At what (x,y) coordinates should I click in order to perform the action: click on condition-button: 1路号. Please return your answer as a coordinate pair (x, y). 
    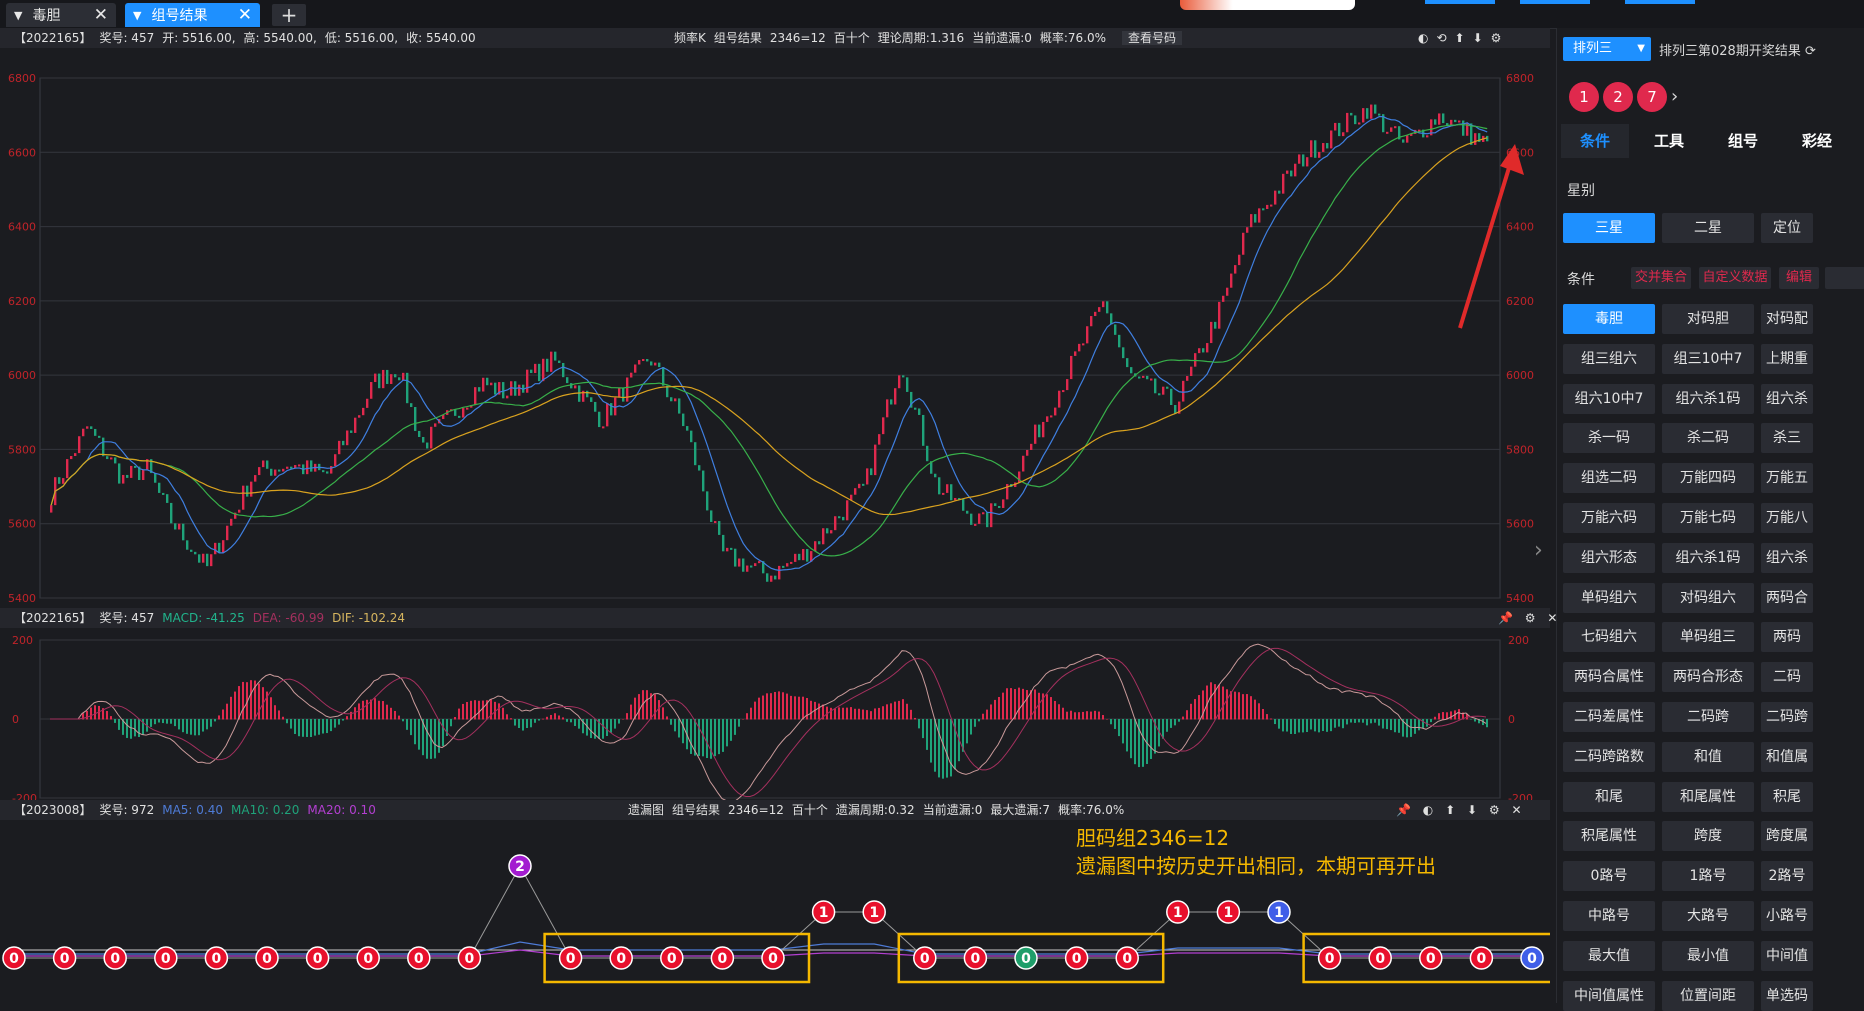
    Looking at the image, I should click on (1708, 876).